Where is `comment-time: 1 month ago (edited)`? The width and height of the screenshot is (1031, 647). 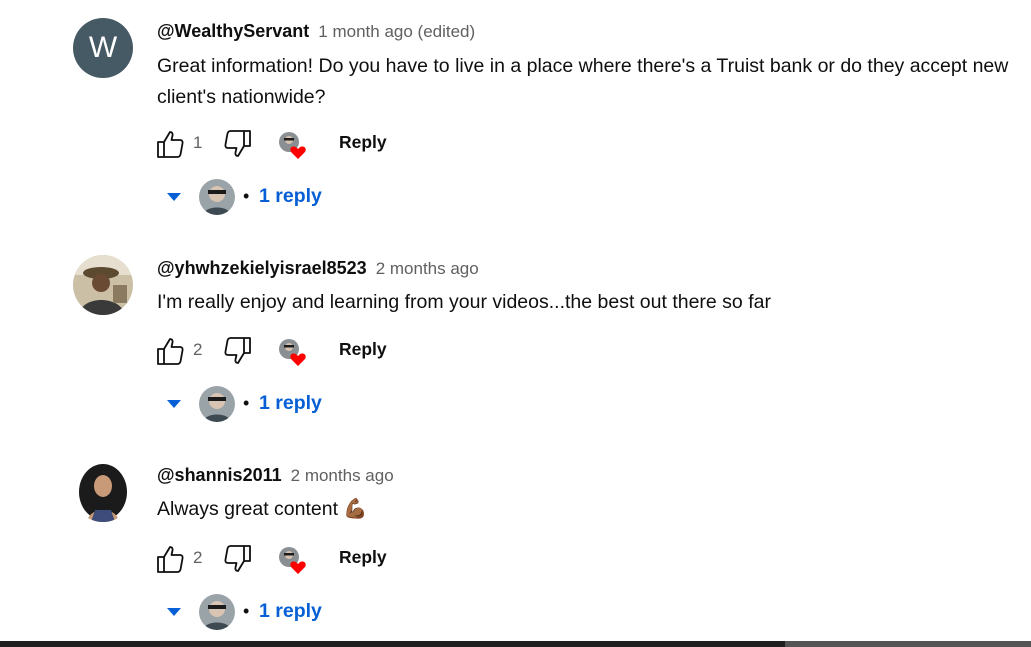 comment-time: 1 month ago (edited) is located at coordinates (396, 31).